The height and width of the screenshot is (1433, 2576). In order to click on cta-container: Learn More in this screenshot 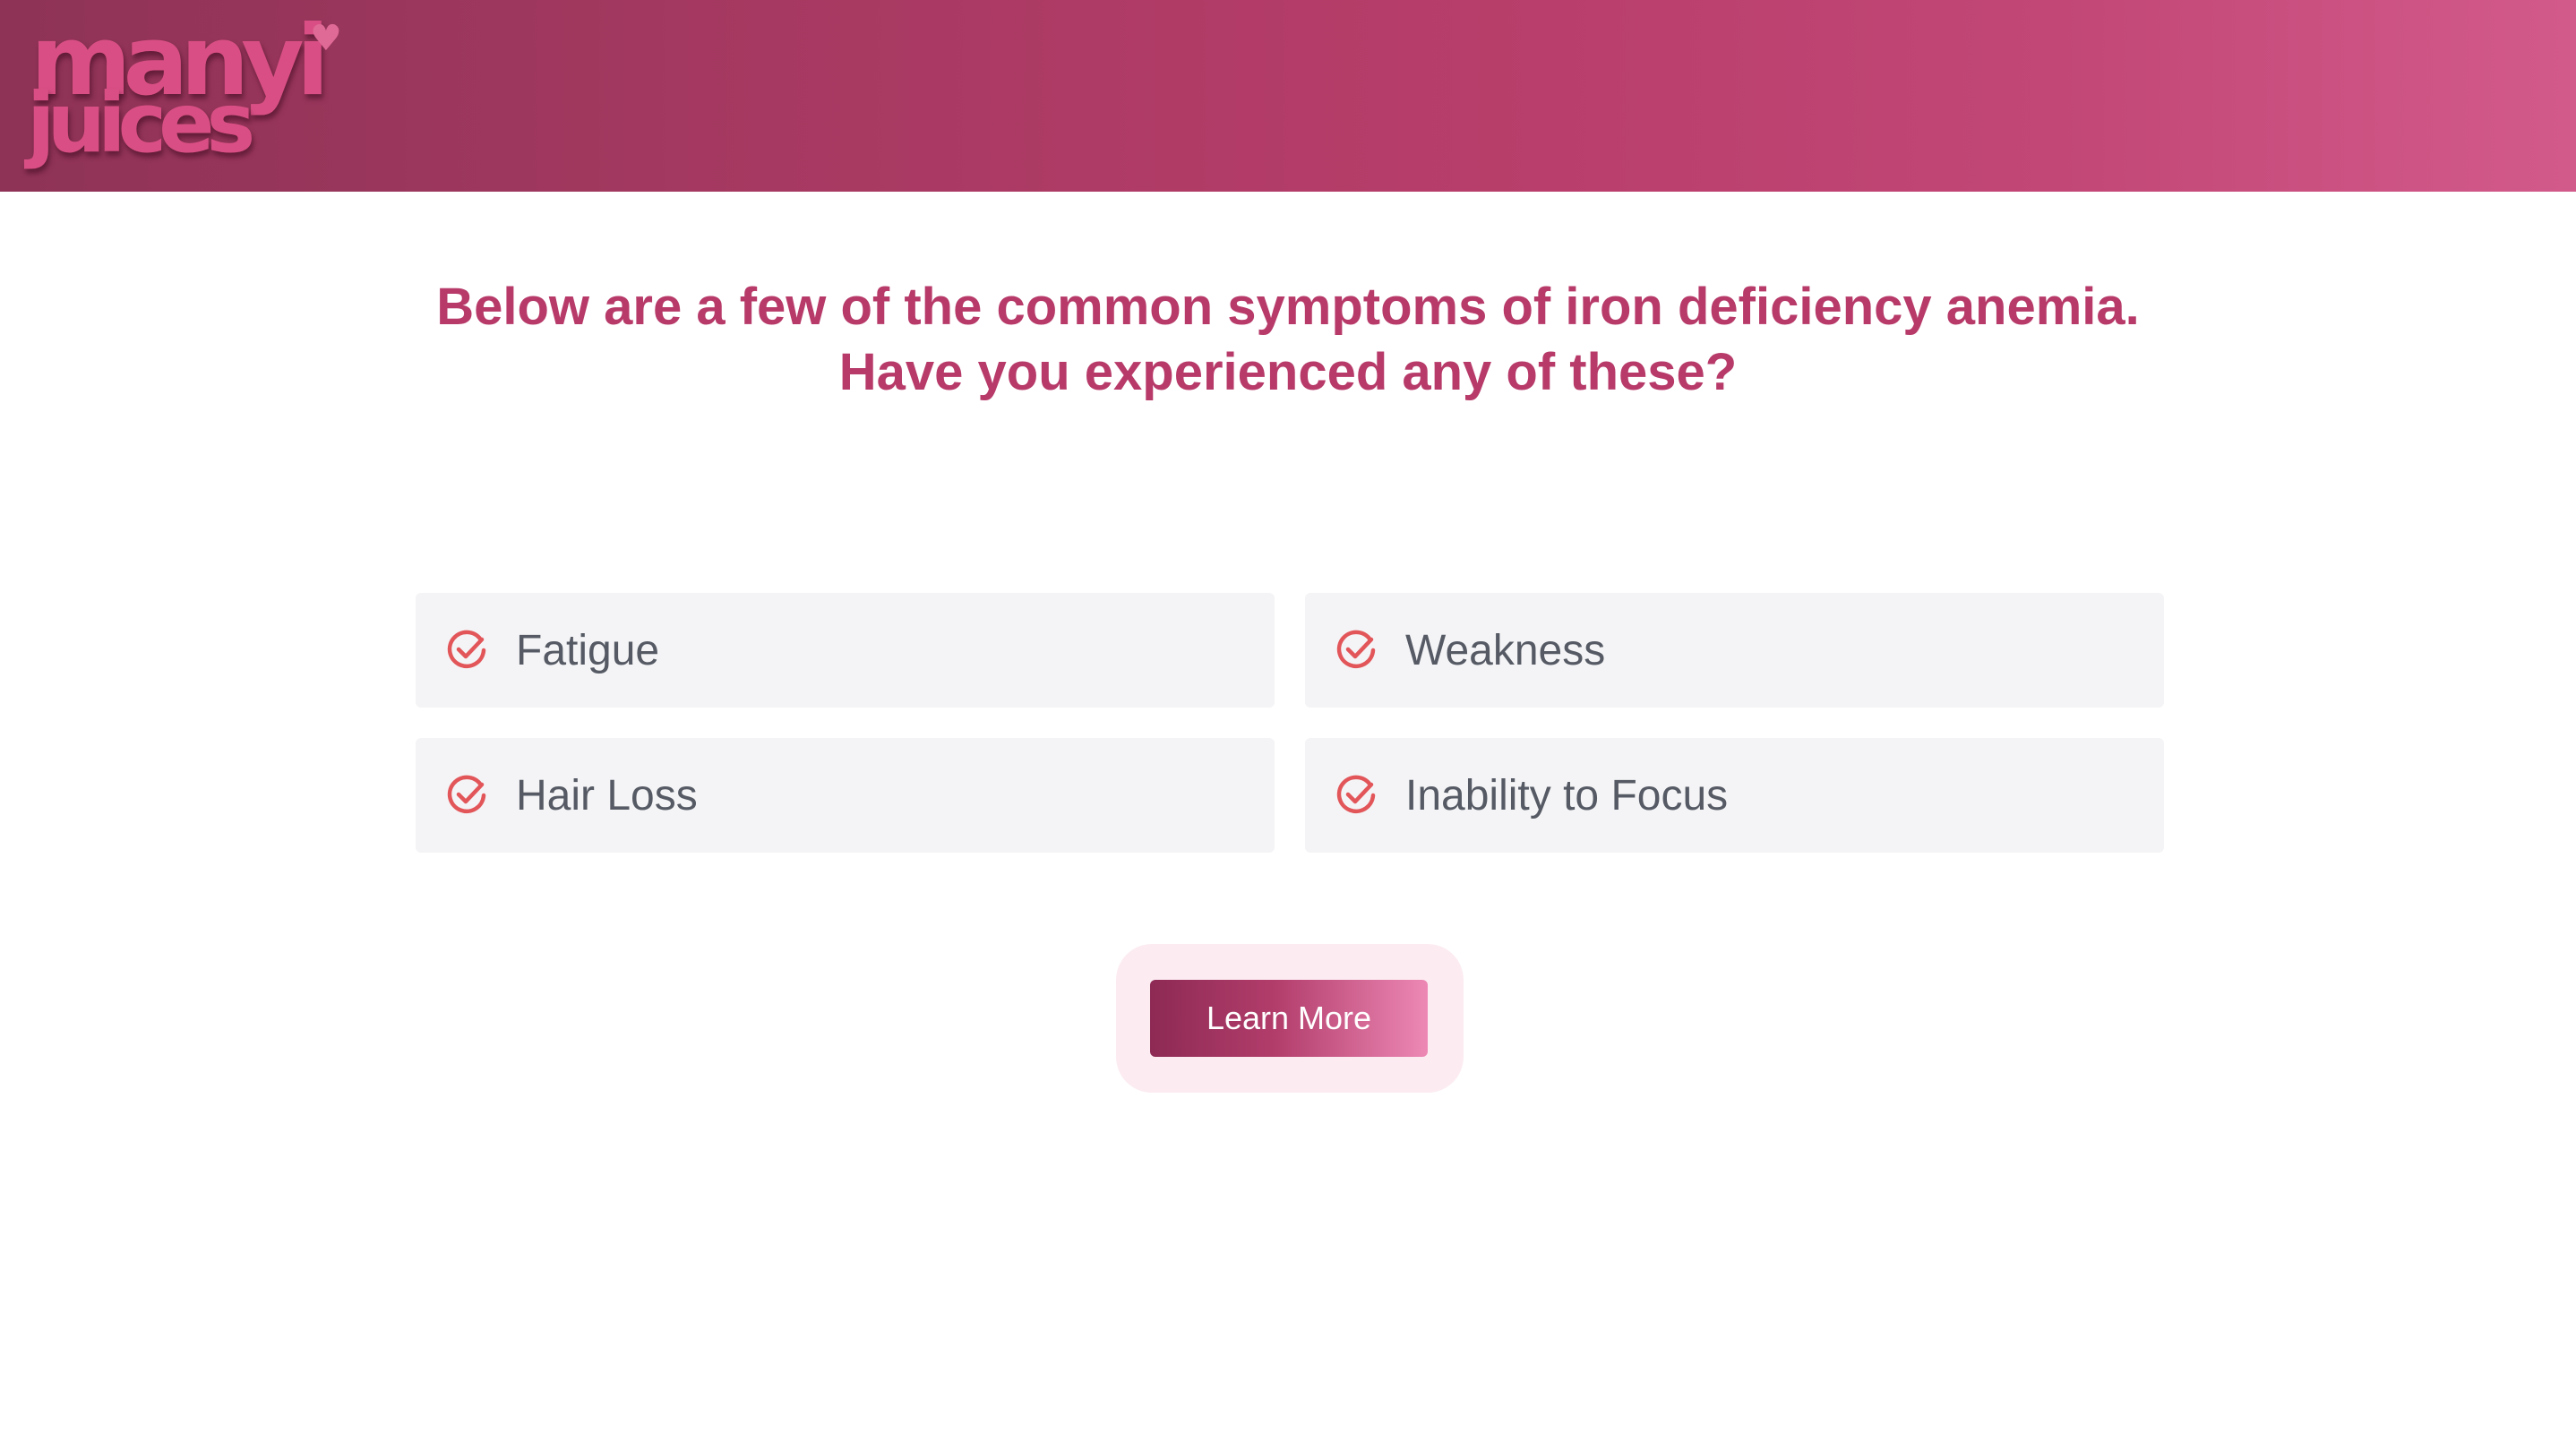, I will do `click(1290, 1019)`.